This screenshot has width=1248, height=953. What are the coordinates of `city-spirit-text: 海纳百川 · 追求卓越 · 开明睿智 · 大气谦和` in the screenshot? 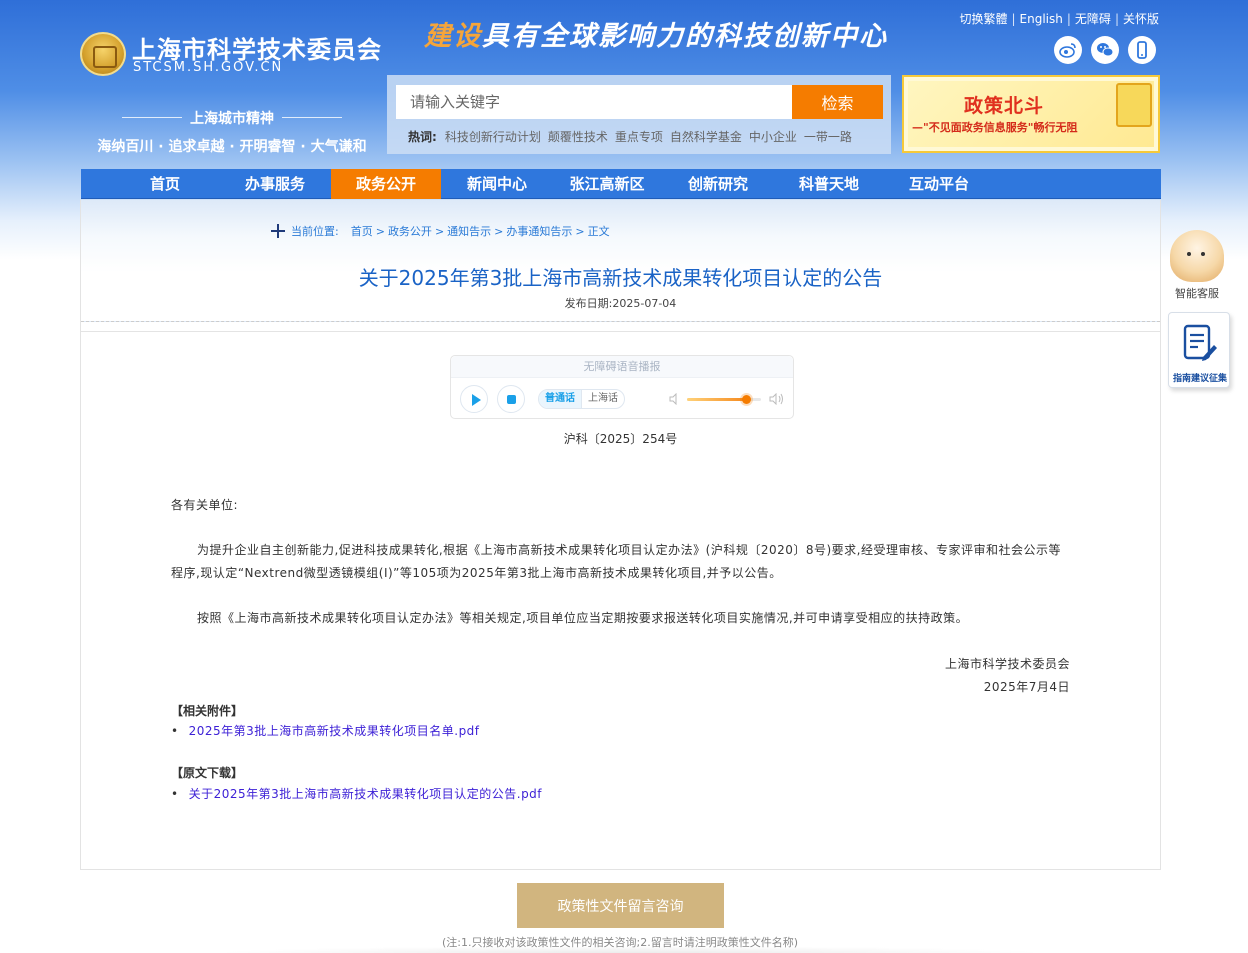 It's located at (232, 147).